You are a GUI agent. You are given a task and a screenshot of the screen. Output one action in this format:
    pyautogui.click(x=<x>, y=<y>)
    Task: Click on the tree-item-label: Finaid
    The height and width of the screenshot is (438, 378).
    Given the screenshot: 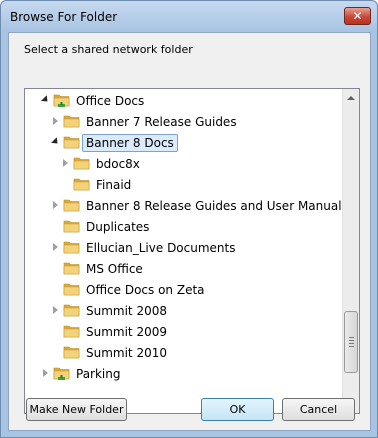 What is the action you would take?
    pyautogui.click(x=114, y=185)
    